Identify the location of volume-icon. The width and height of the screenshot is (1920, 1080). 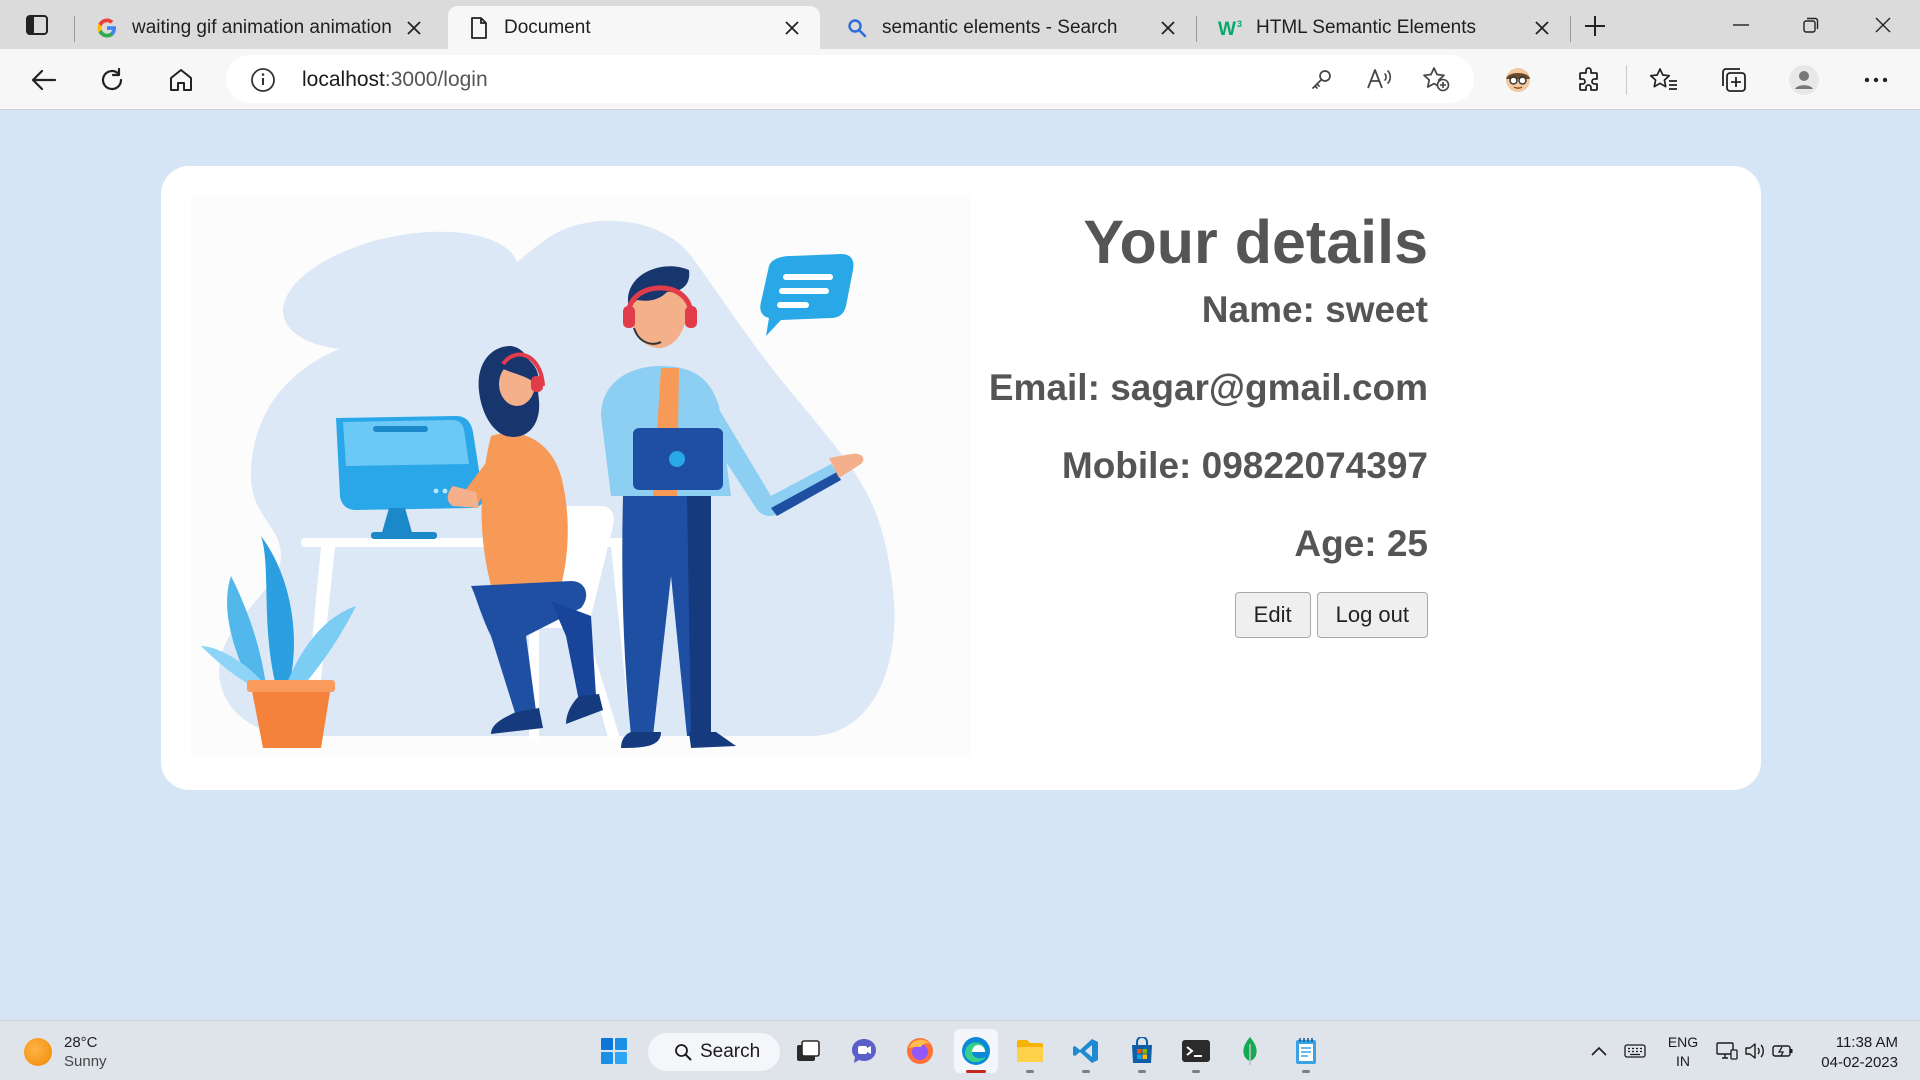
(1754, 1051).